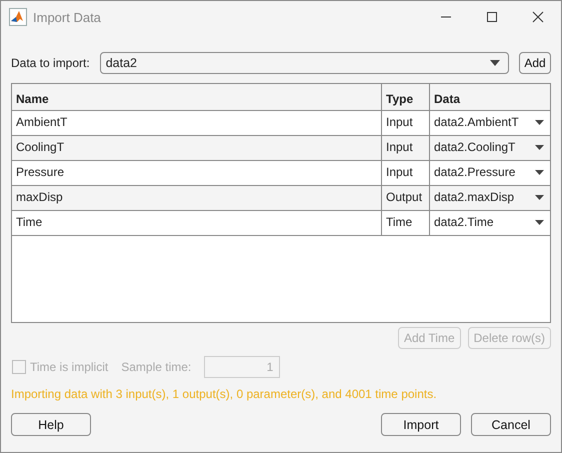  I want to click on cancel-button: Cancel, so click(511, 424).